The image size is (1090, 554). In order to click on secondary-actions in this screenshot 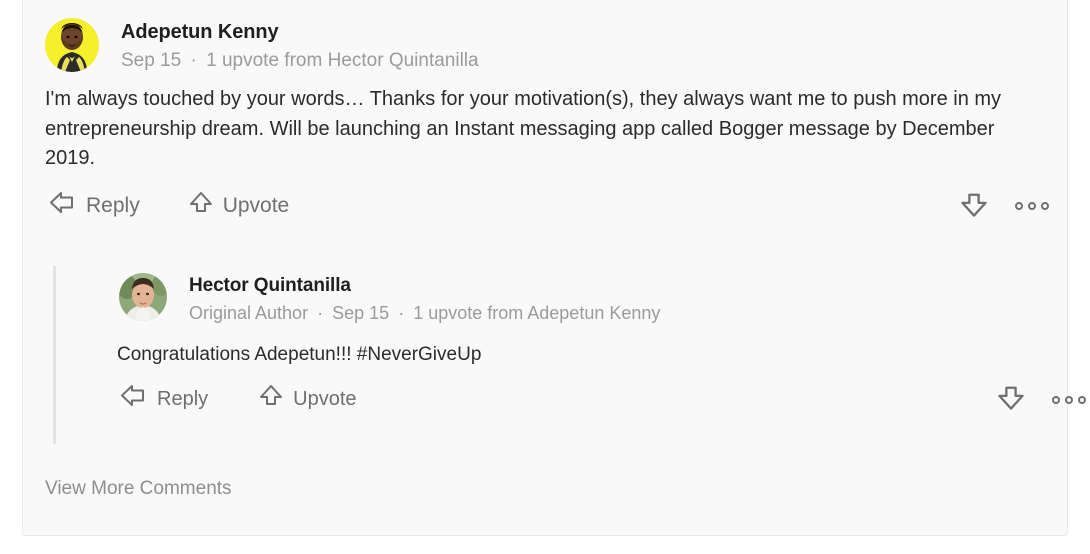, I will do `click(1004, 206)`.